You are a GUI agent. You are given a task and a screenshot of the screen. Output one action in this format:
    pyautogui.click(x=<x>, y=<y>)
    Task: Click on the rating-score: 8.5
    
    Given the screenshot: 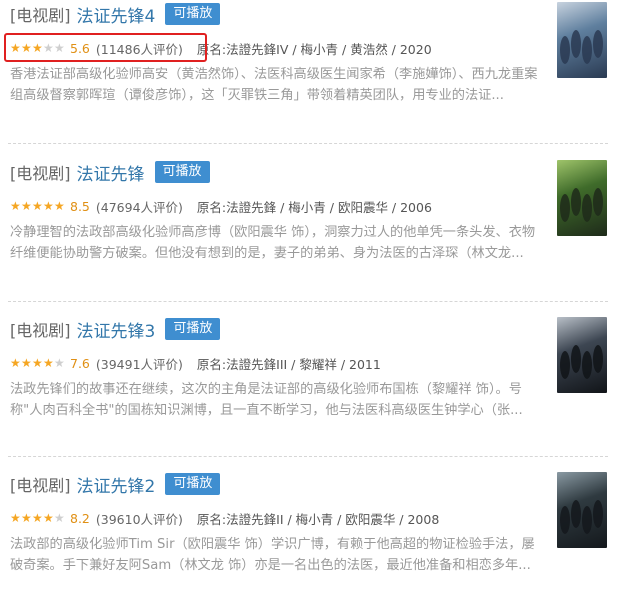 What is the action you would take?
    pyautogui.click(x=80, y=206)
    